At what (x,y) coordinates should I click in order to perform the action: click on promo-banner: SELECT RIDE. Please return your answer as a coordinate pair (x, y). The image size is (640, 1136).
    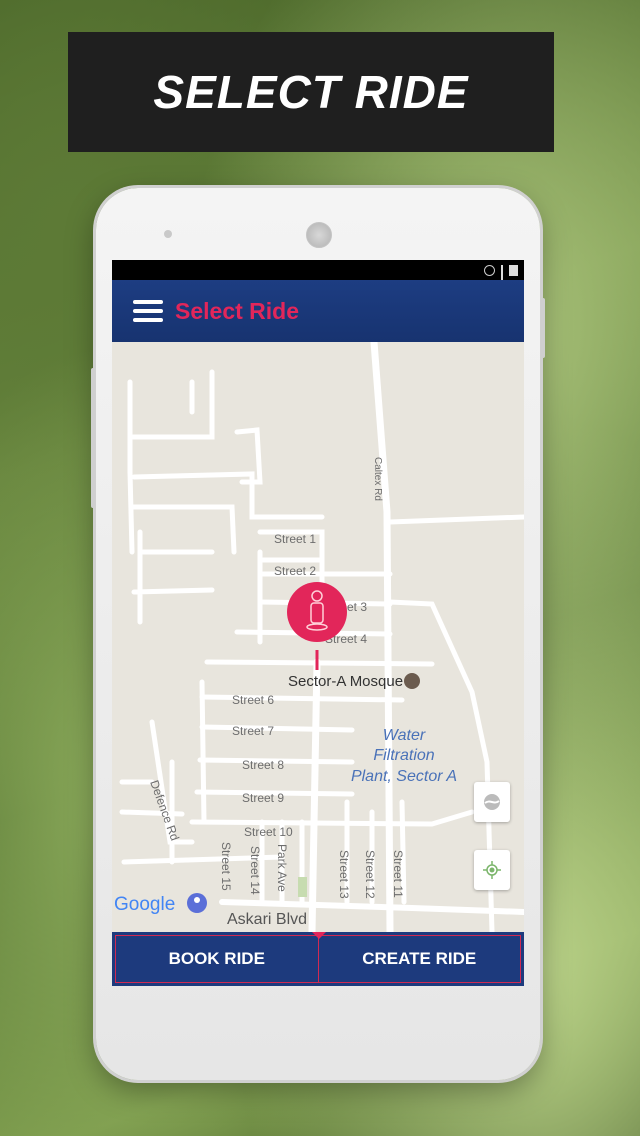
    Looking at the image, I should click on (311, 92).